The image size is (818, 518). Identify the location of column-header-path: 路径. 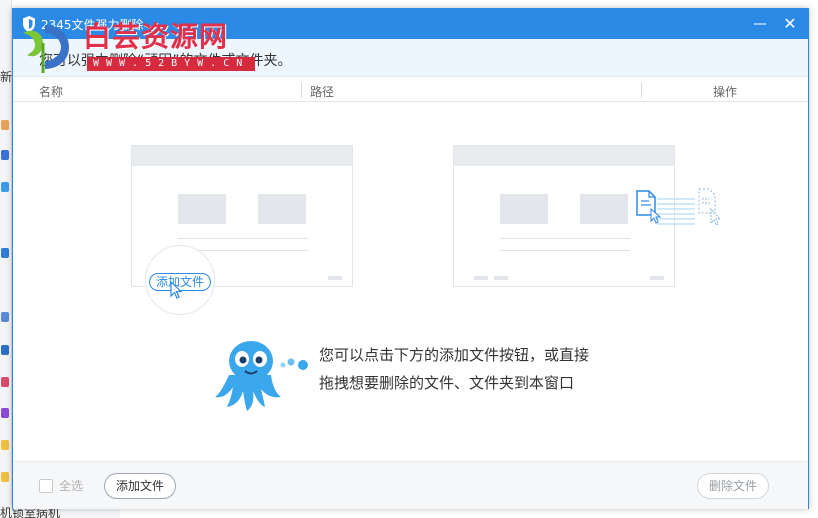
(322, 92).